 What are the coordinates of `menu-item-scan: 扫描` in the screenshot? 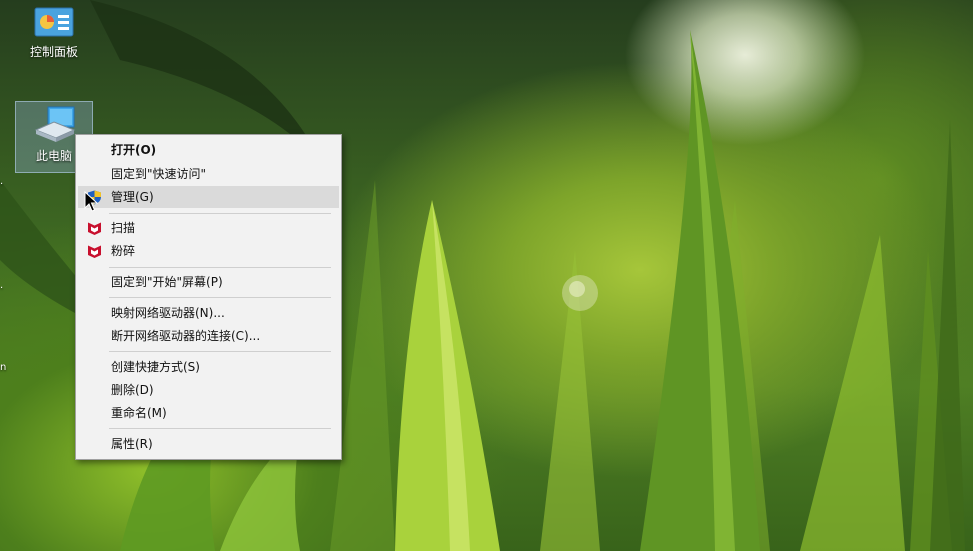 It's located at (208, 228).